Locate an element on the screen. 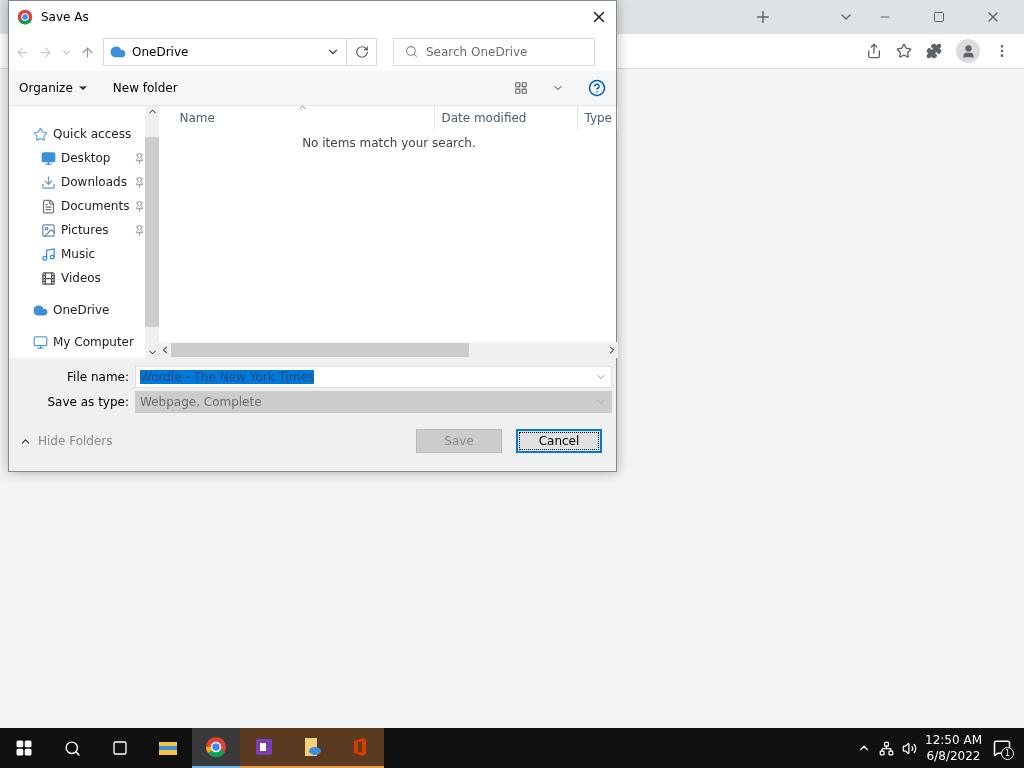 This screenshot has width=1024, height=768. field-label: File name: is located at coordinates (97, 377).